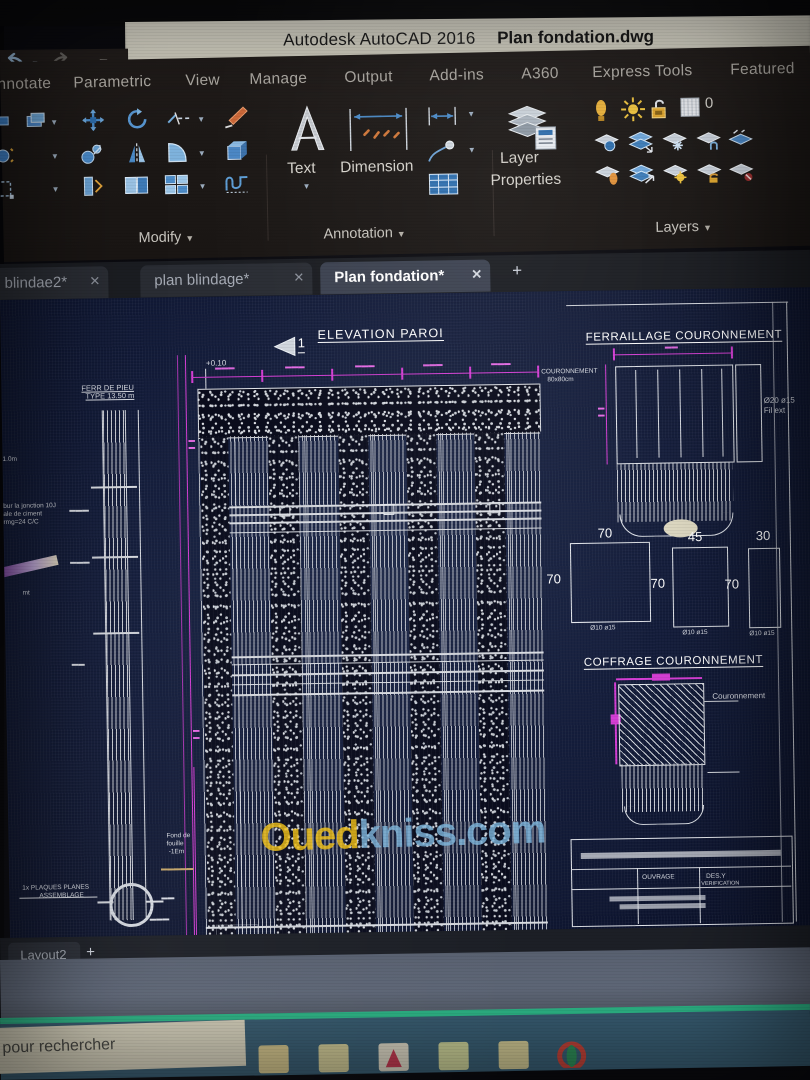 The height and width of the screenshot is (1080, 810). What do you see at coordinates (443, 152) in the screenshot?
I see `leader-icon` at bounding box center [443, 152].